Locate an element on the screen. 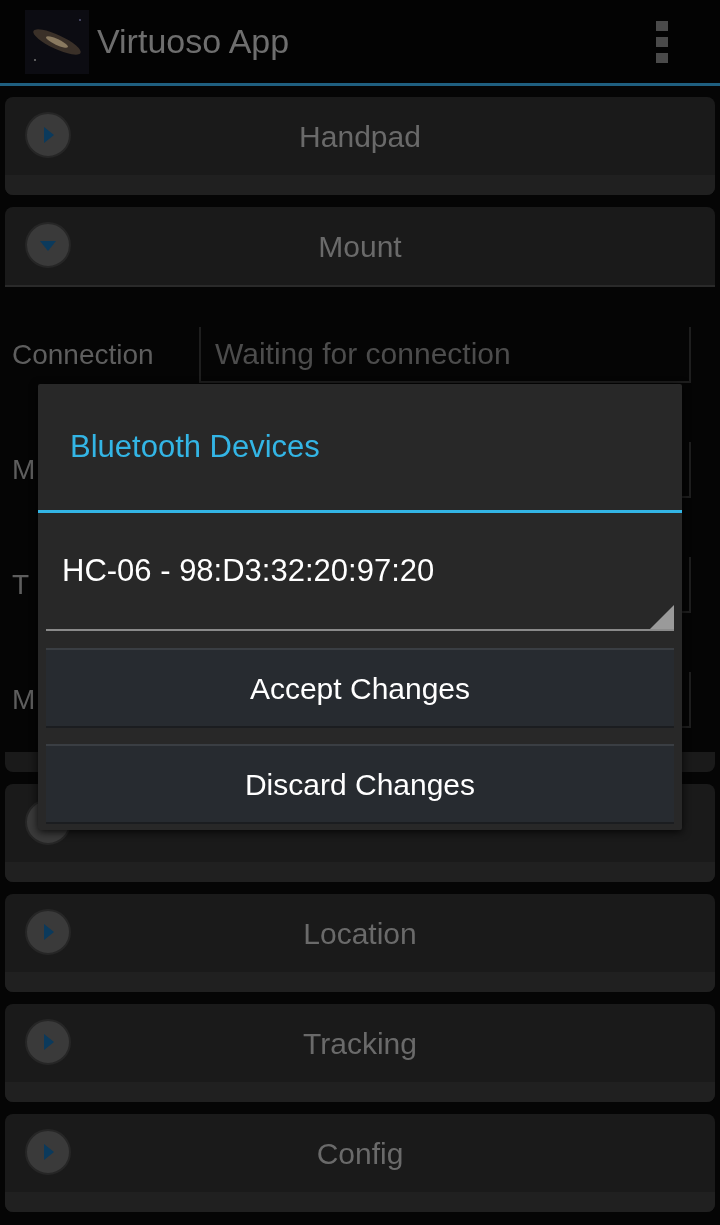  collapse-icon is located at coordinates (48, 245).